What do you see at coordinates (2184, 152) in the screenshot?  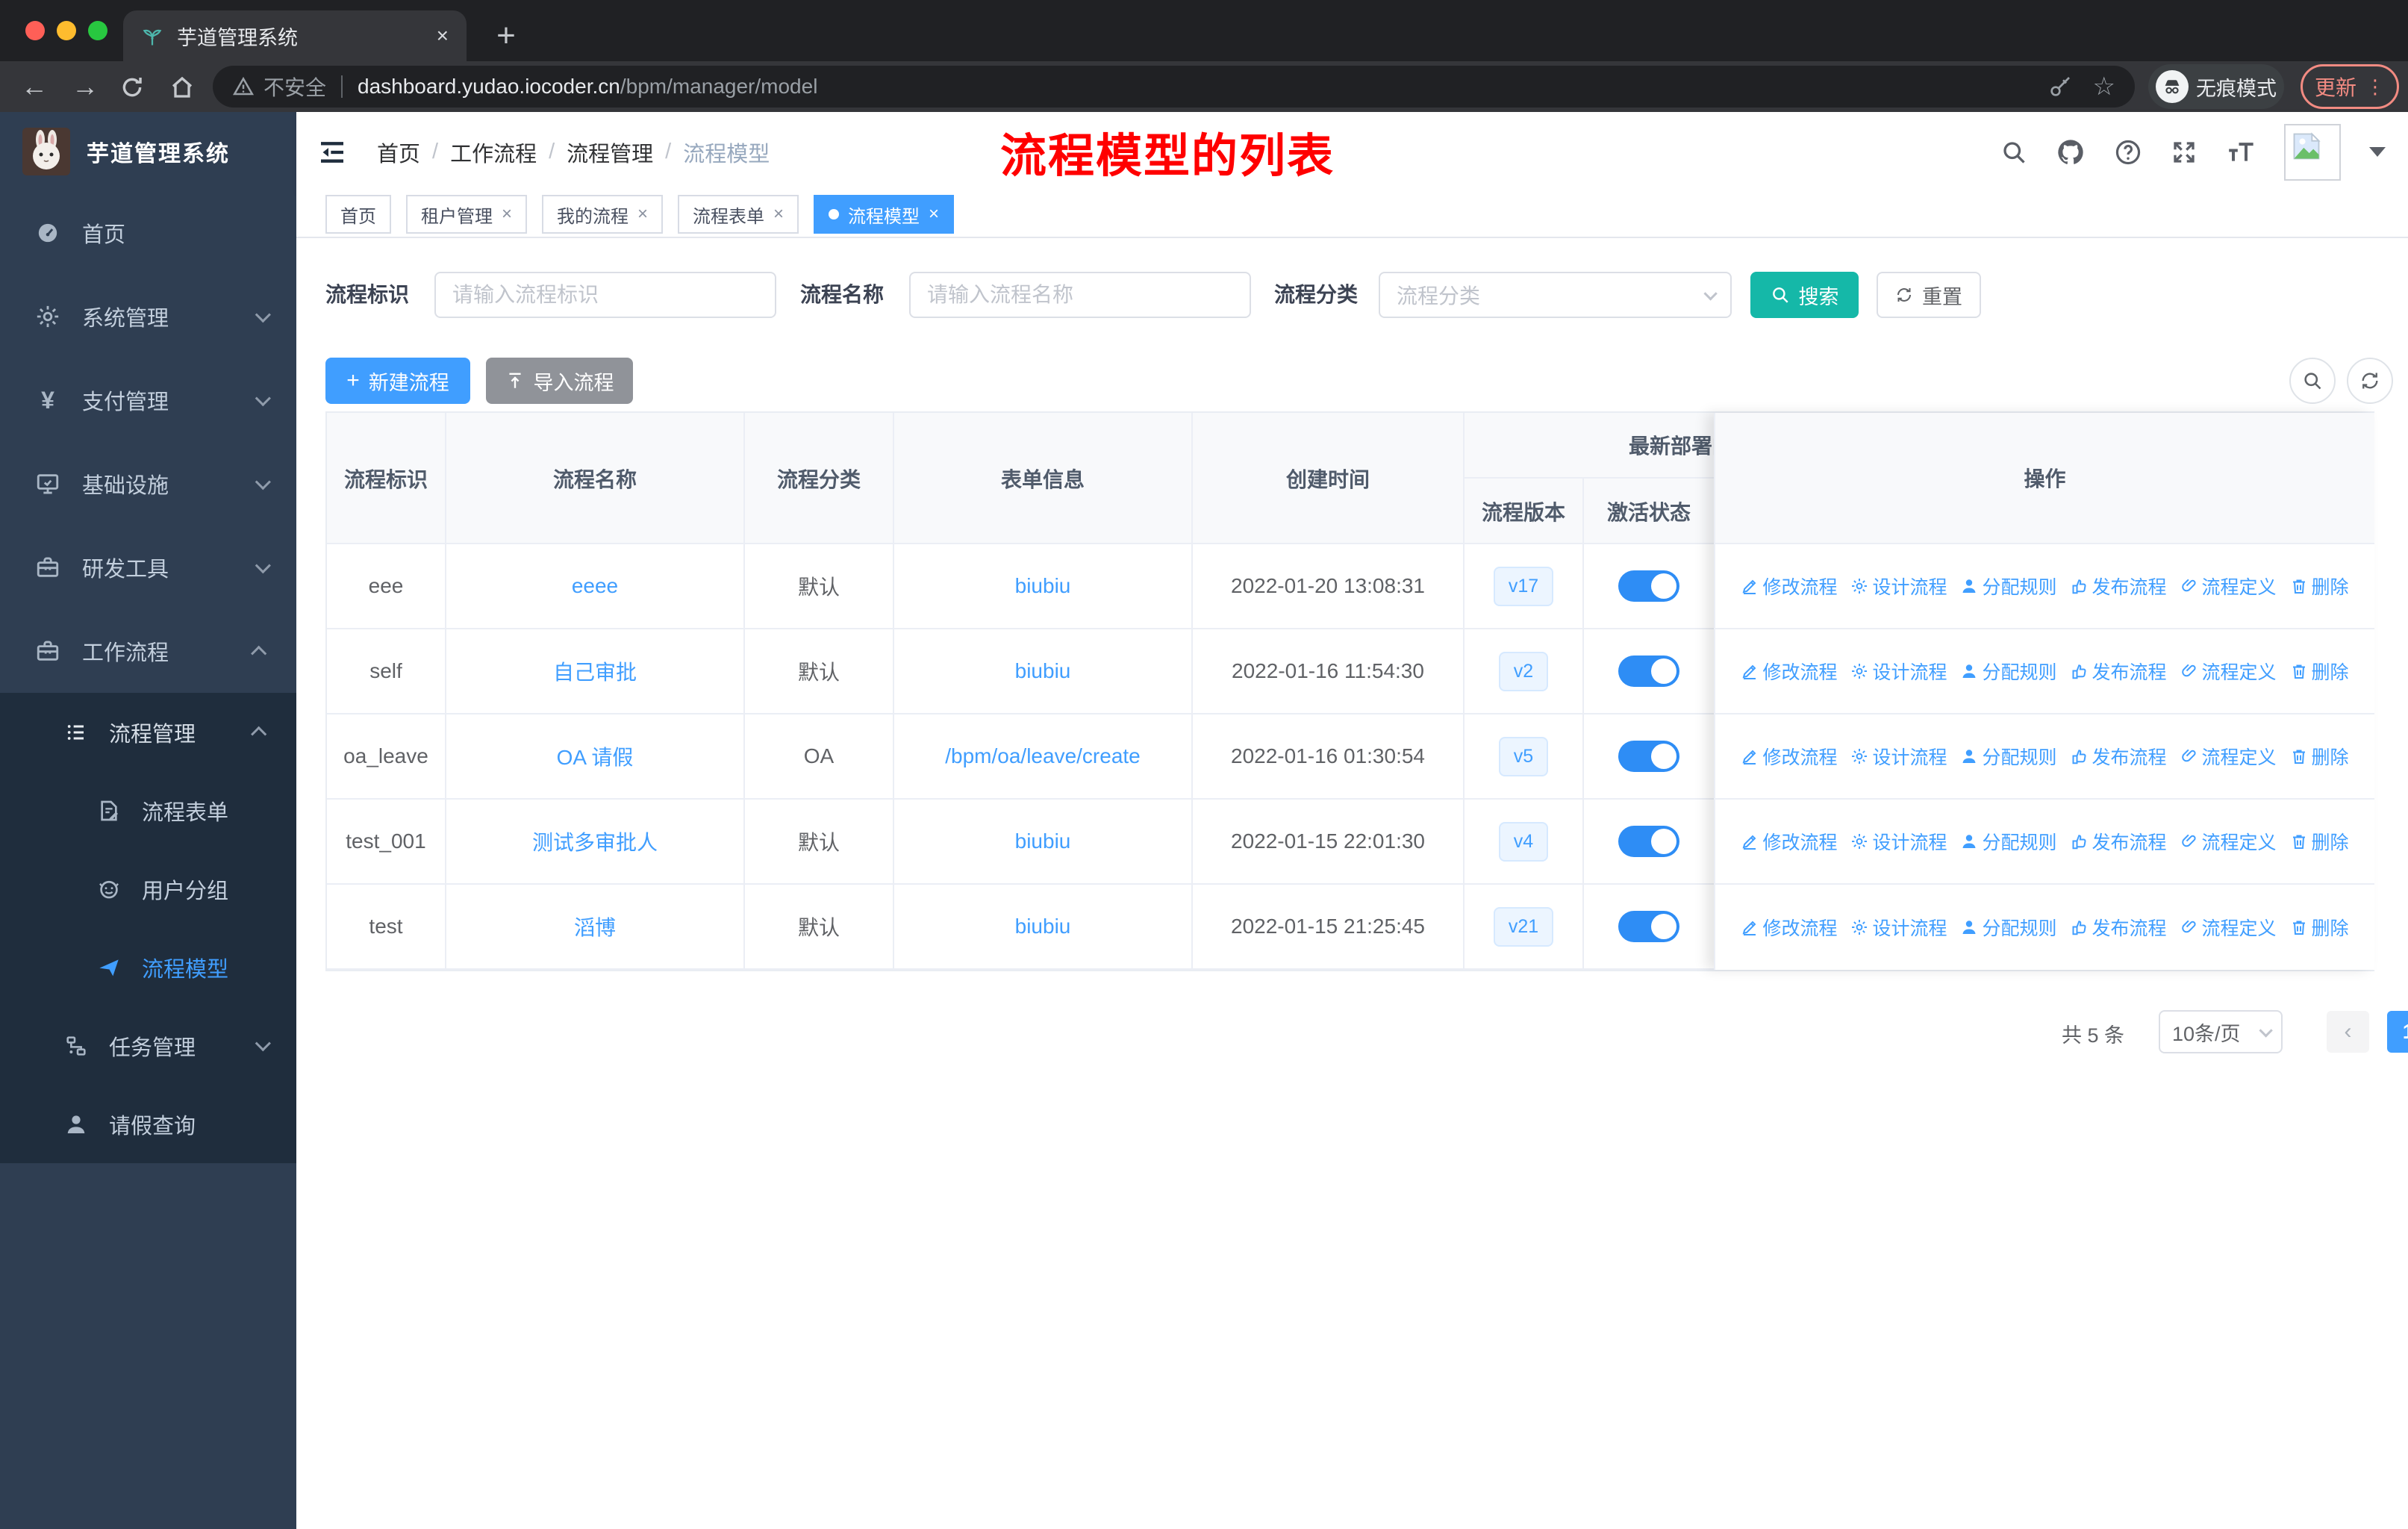 I see `fullscreen-icon` at bounding box center [2184, 152].